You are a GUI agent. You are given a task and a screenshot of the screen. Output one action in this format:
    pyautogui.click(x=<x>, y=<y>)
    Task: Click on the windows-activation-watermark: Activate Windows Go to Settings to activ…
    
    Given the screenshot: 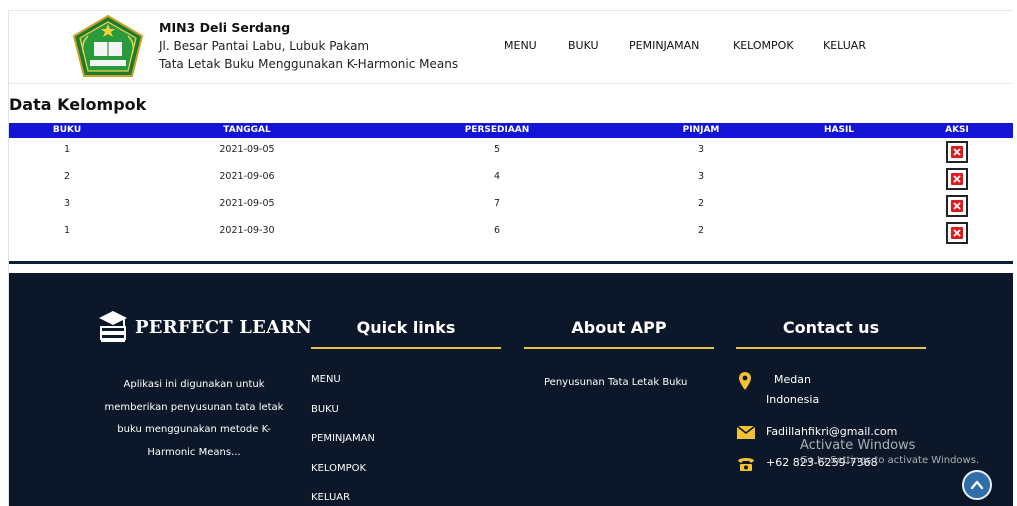 What is the action you would take?
    pyautogui.click(x=889, y=453)
    